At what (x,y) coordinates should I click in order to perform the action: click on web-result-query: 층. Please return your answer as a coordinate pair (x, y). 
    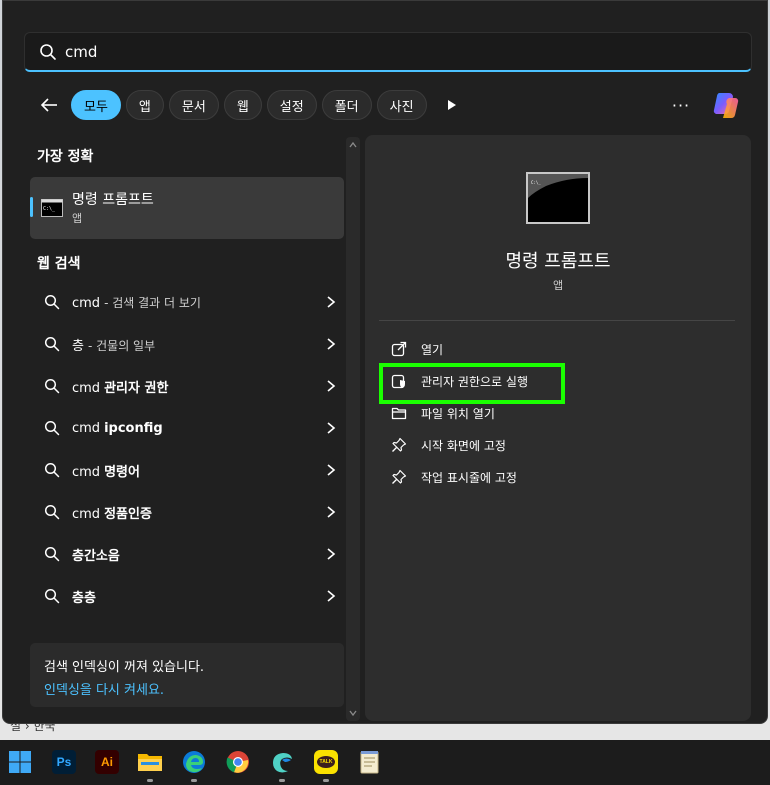
    Looking at the image, I should click on (78, 346).